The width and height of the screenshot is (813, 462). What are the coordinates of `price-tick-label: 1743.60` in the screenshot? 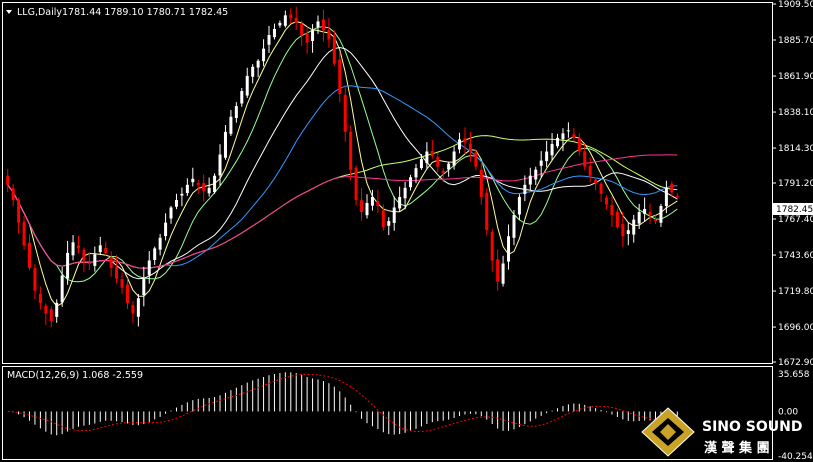 It's located at (795, 256).